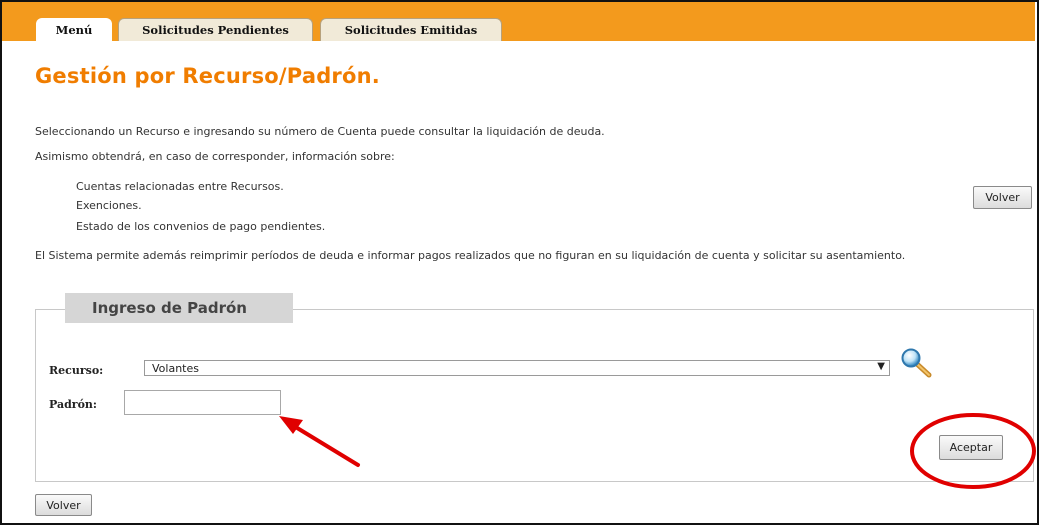 Image resolution: width=1039 pixels, height=525 pixels. I want to click on recurso-label: Recurso:, so click(76, 370).